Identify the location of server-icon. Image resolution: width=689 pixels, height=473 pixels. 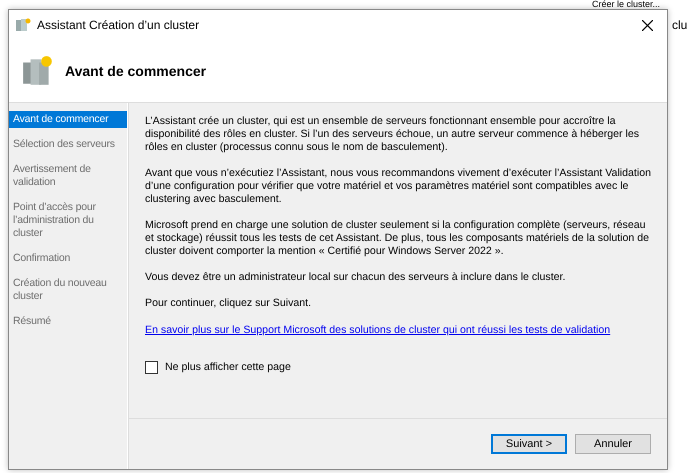
(23, 25).